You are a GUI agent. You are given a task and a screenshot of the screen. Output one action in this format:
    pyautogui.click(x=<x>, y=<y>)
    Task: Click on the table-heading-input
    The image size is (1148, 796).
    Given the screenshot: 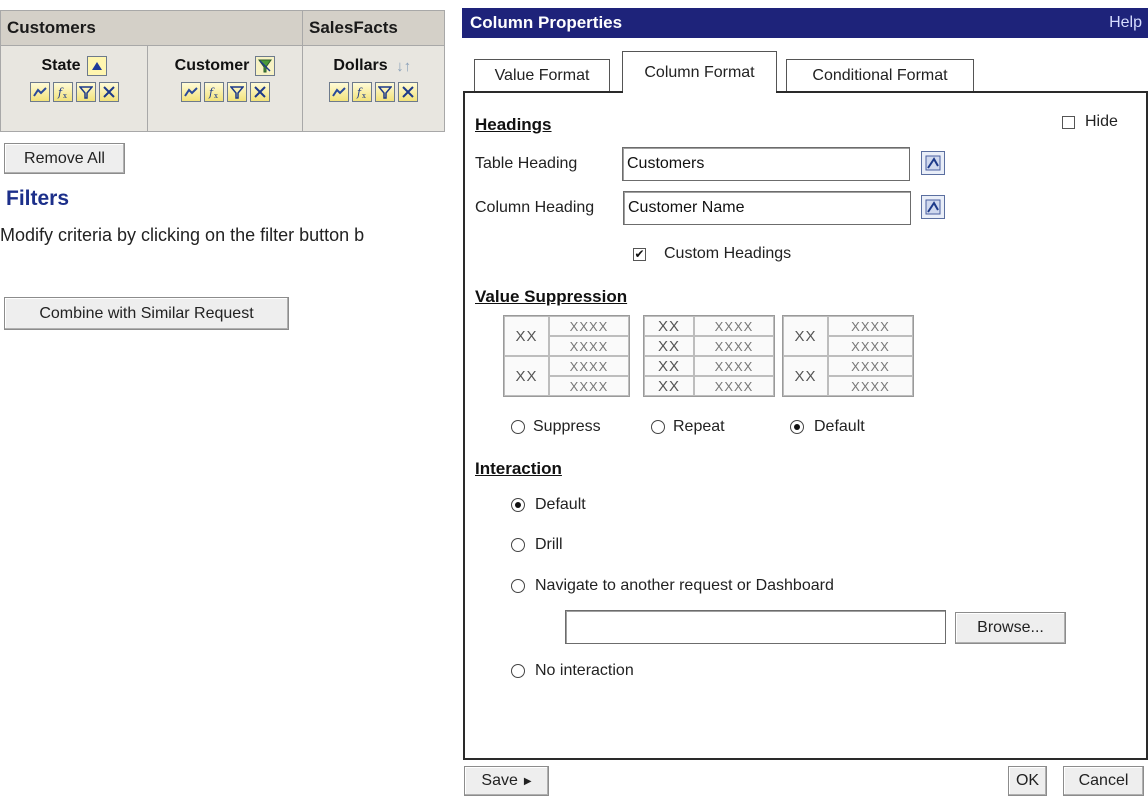 What is the action you would take?
    pyautogui.click(x=766, y=164)
    